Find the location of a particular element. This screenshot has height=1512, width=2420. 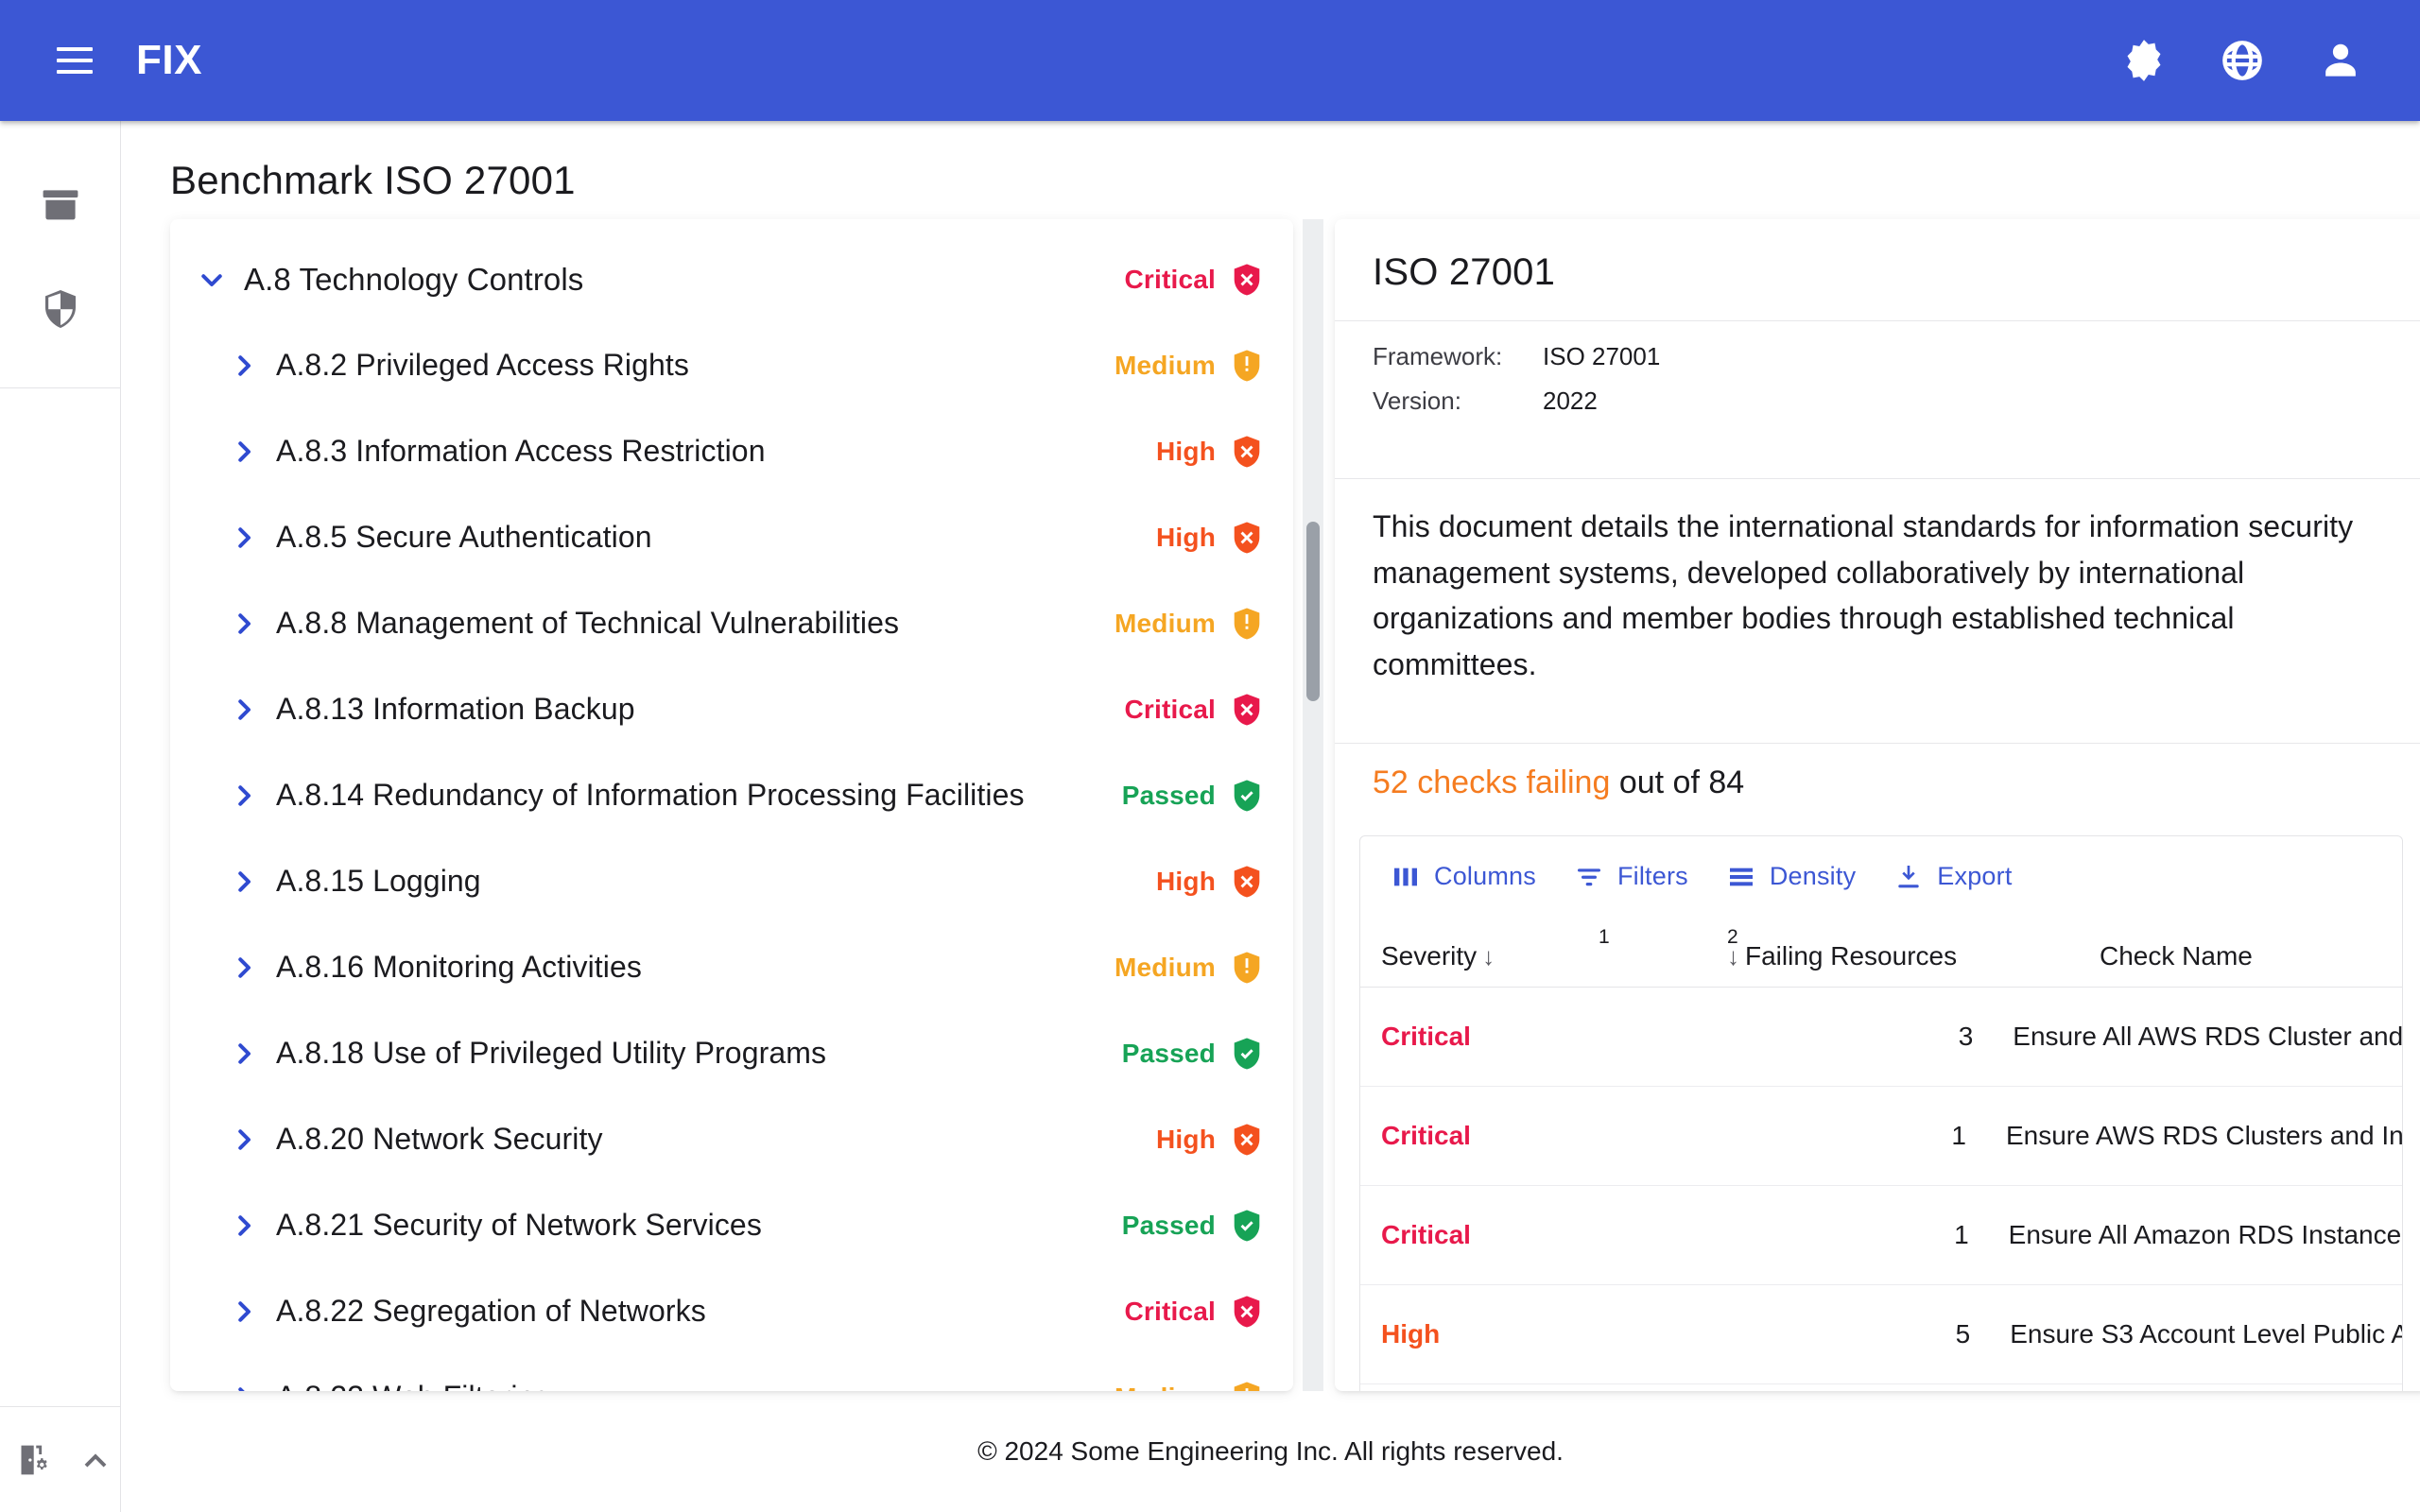

grid-toolbar: Columns Filters Density Export is located at coordinates (1881, 877).